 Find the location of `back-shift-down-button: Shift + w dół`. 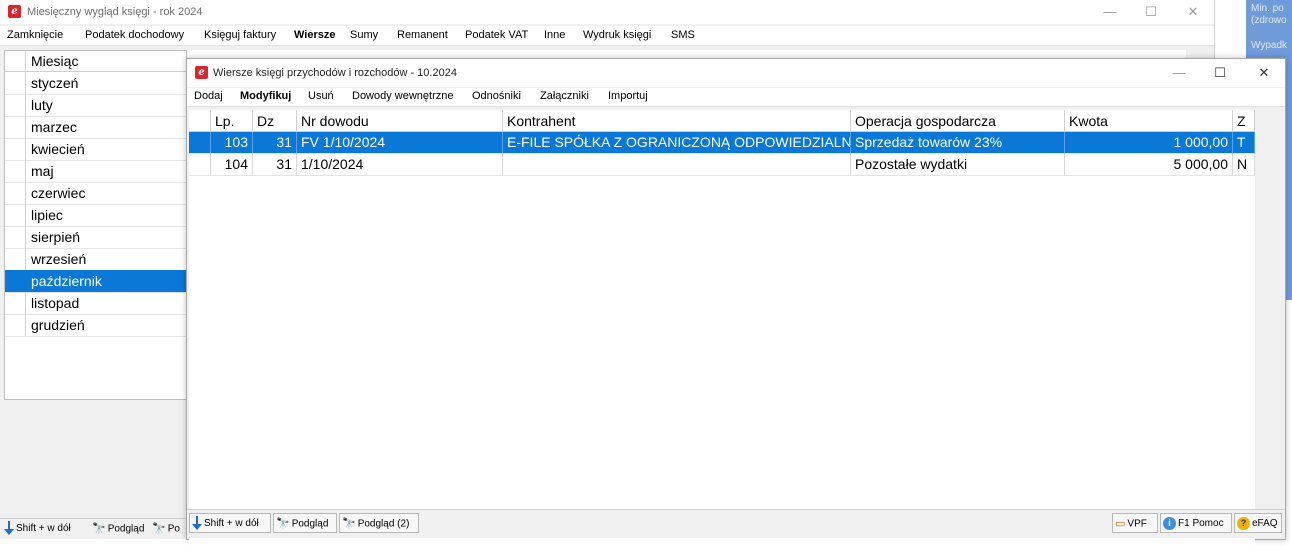

back-shift-down-button: Shift + w dół is located at coordinates (38, 529).